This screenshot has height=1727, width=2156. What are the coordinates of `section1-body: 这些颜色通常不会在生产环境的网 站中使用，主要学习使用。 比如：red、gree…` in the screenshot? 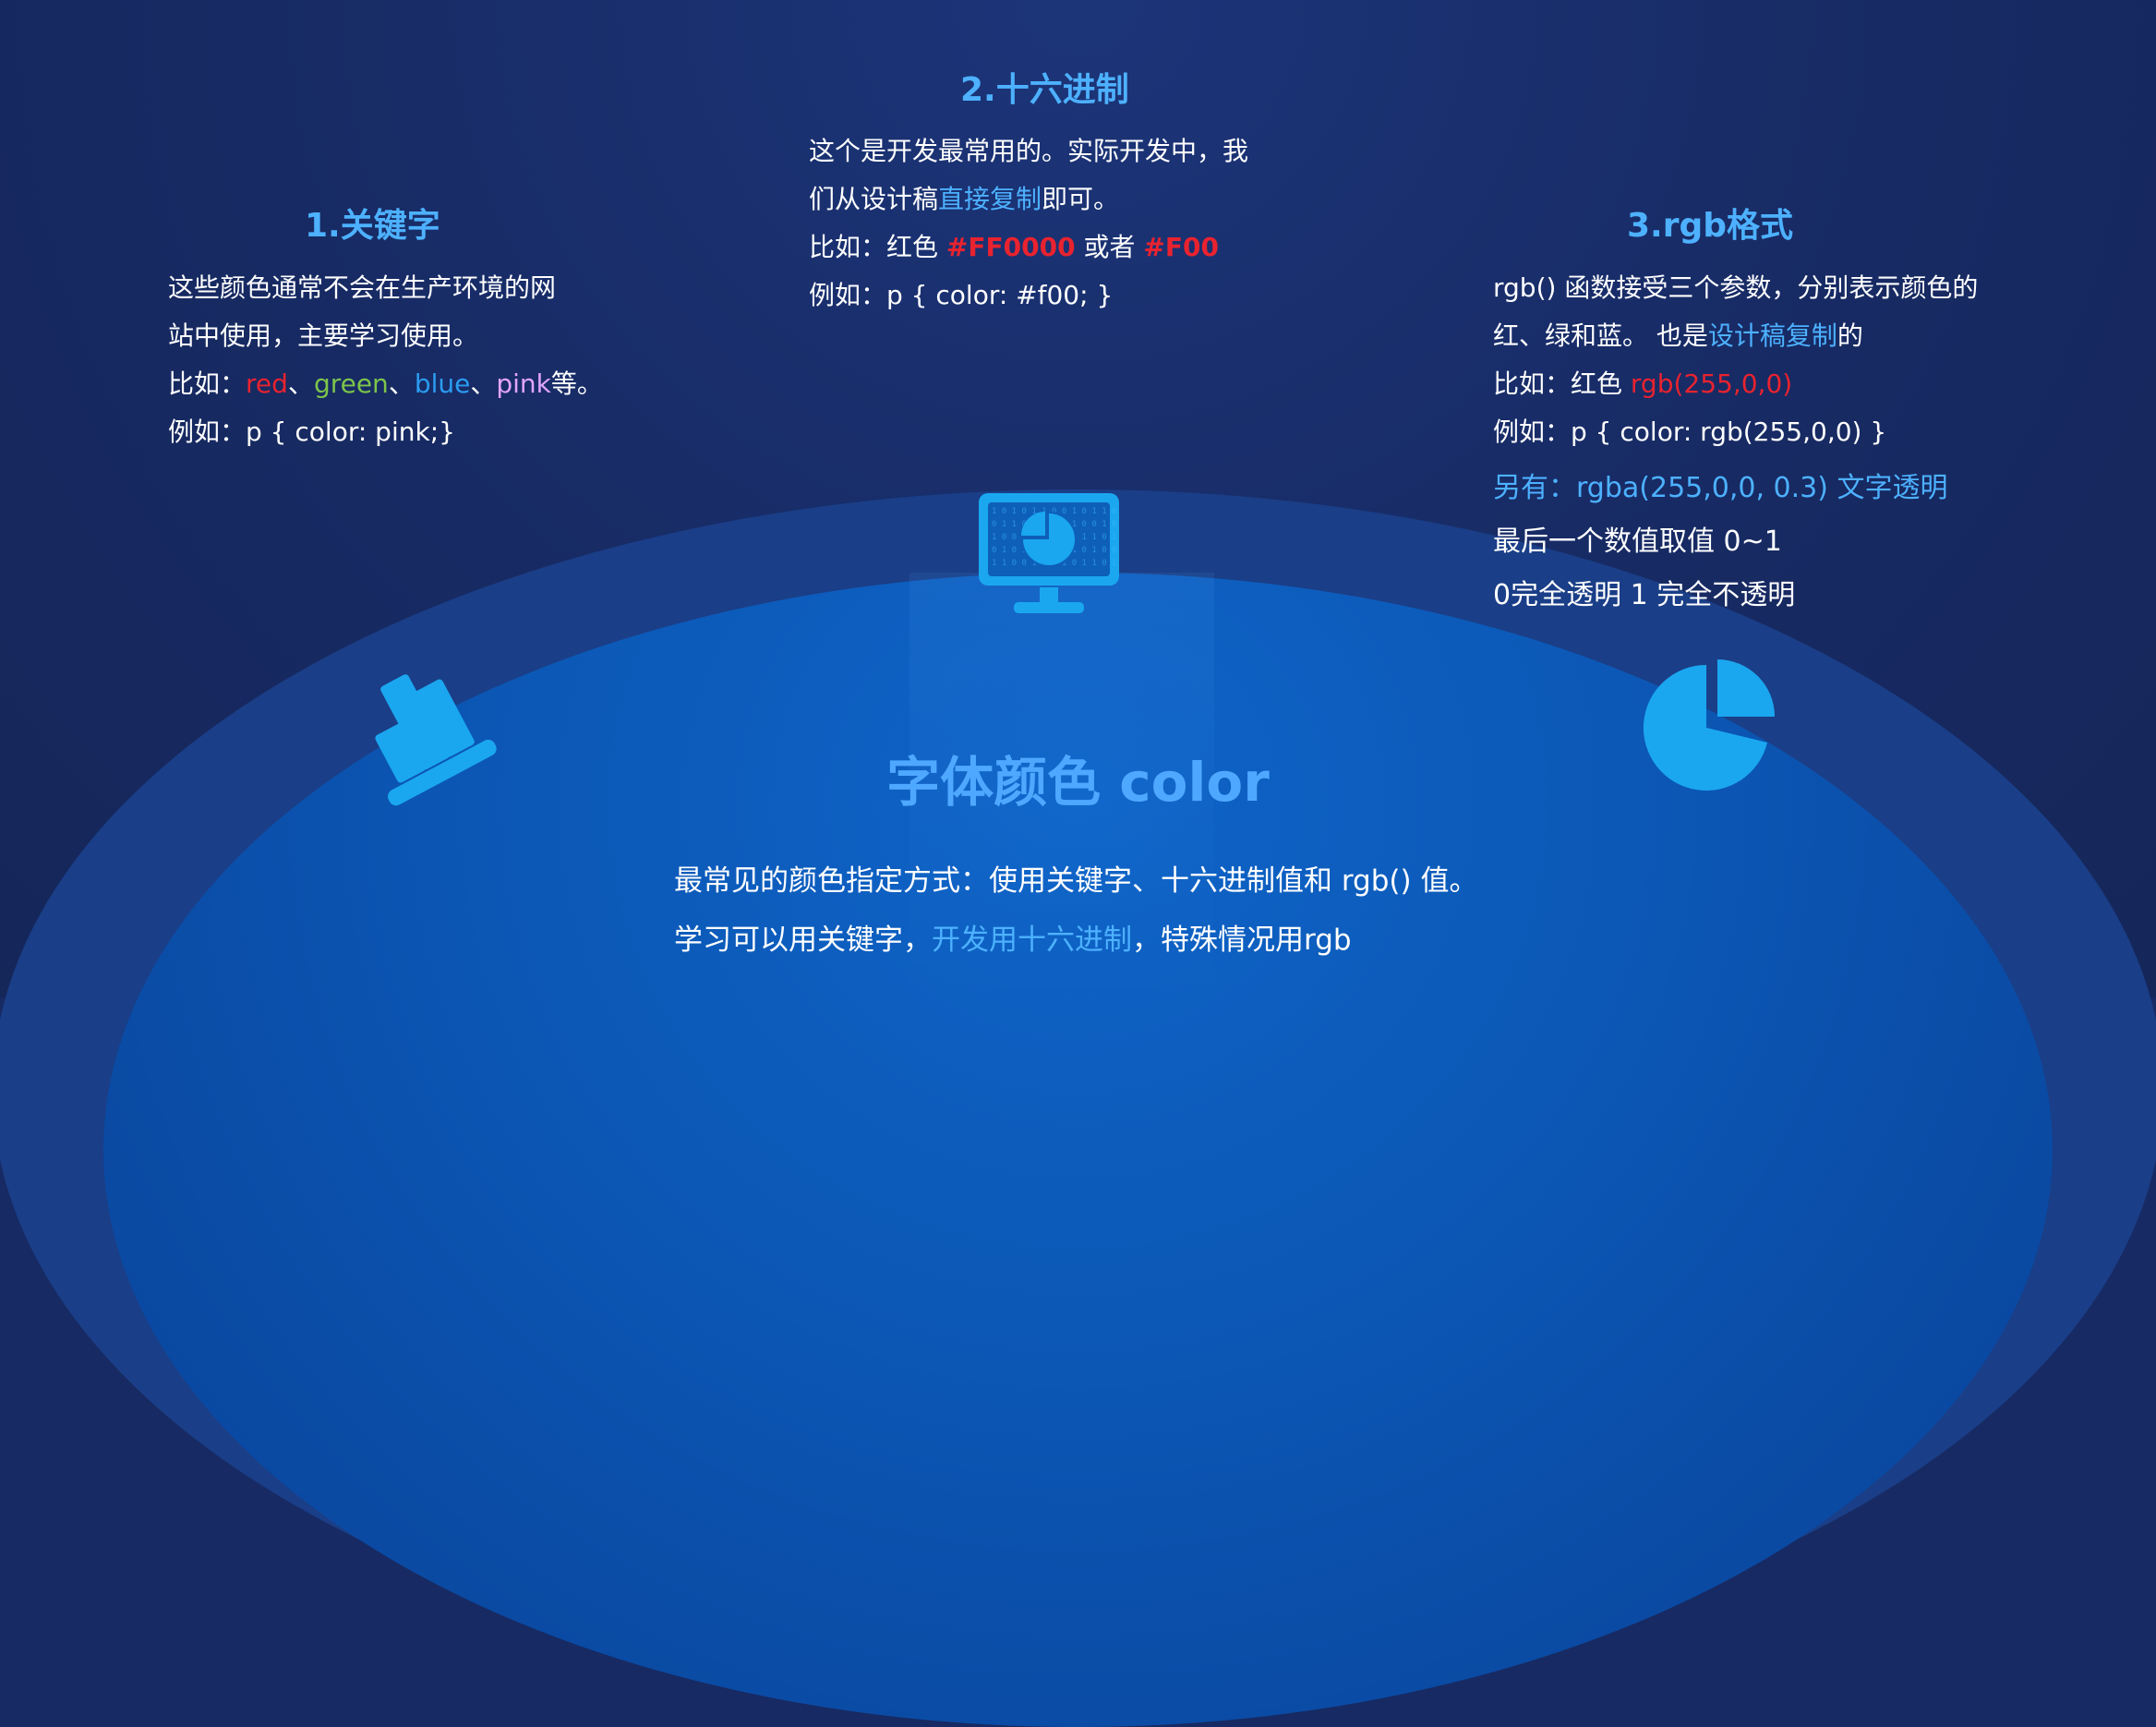 It's located at (385, 360).